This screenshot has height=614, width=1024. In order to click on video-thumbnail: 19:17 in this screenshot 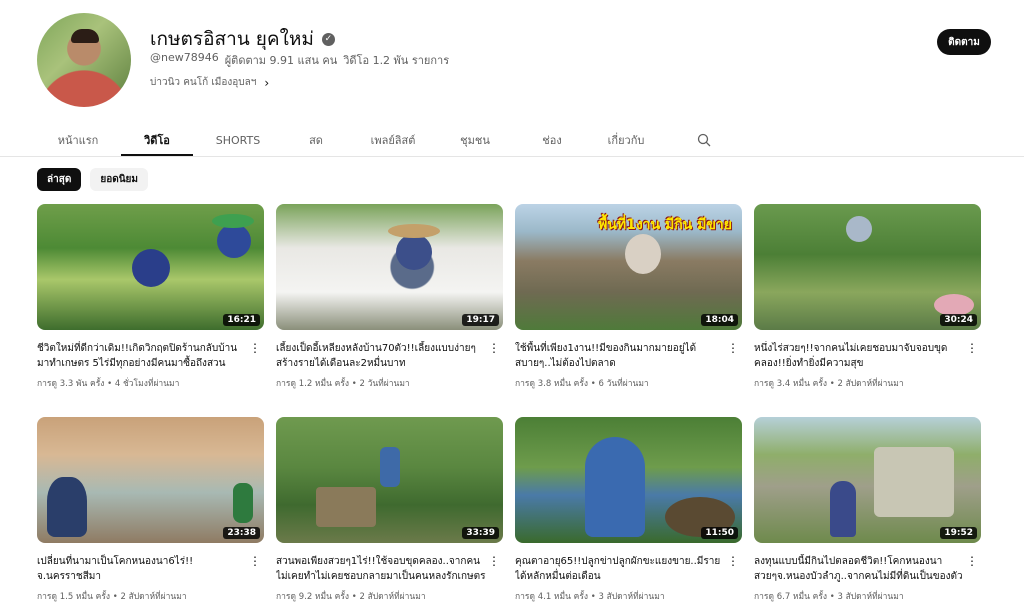, I will do `click(389, 267)`.